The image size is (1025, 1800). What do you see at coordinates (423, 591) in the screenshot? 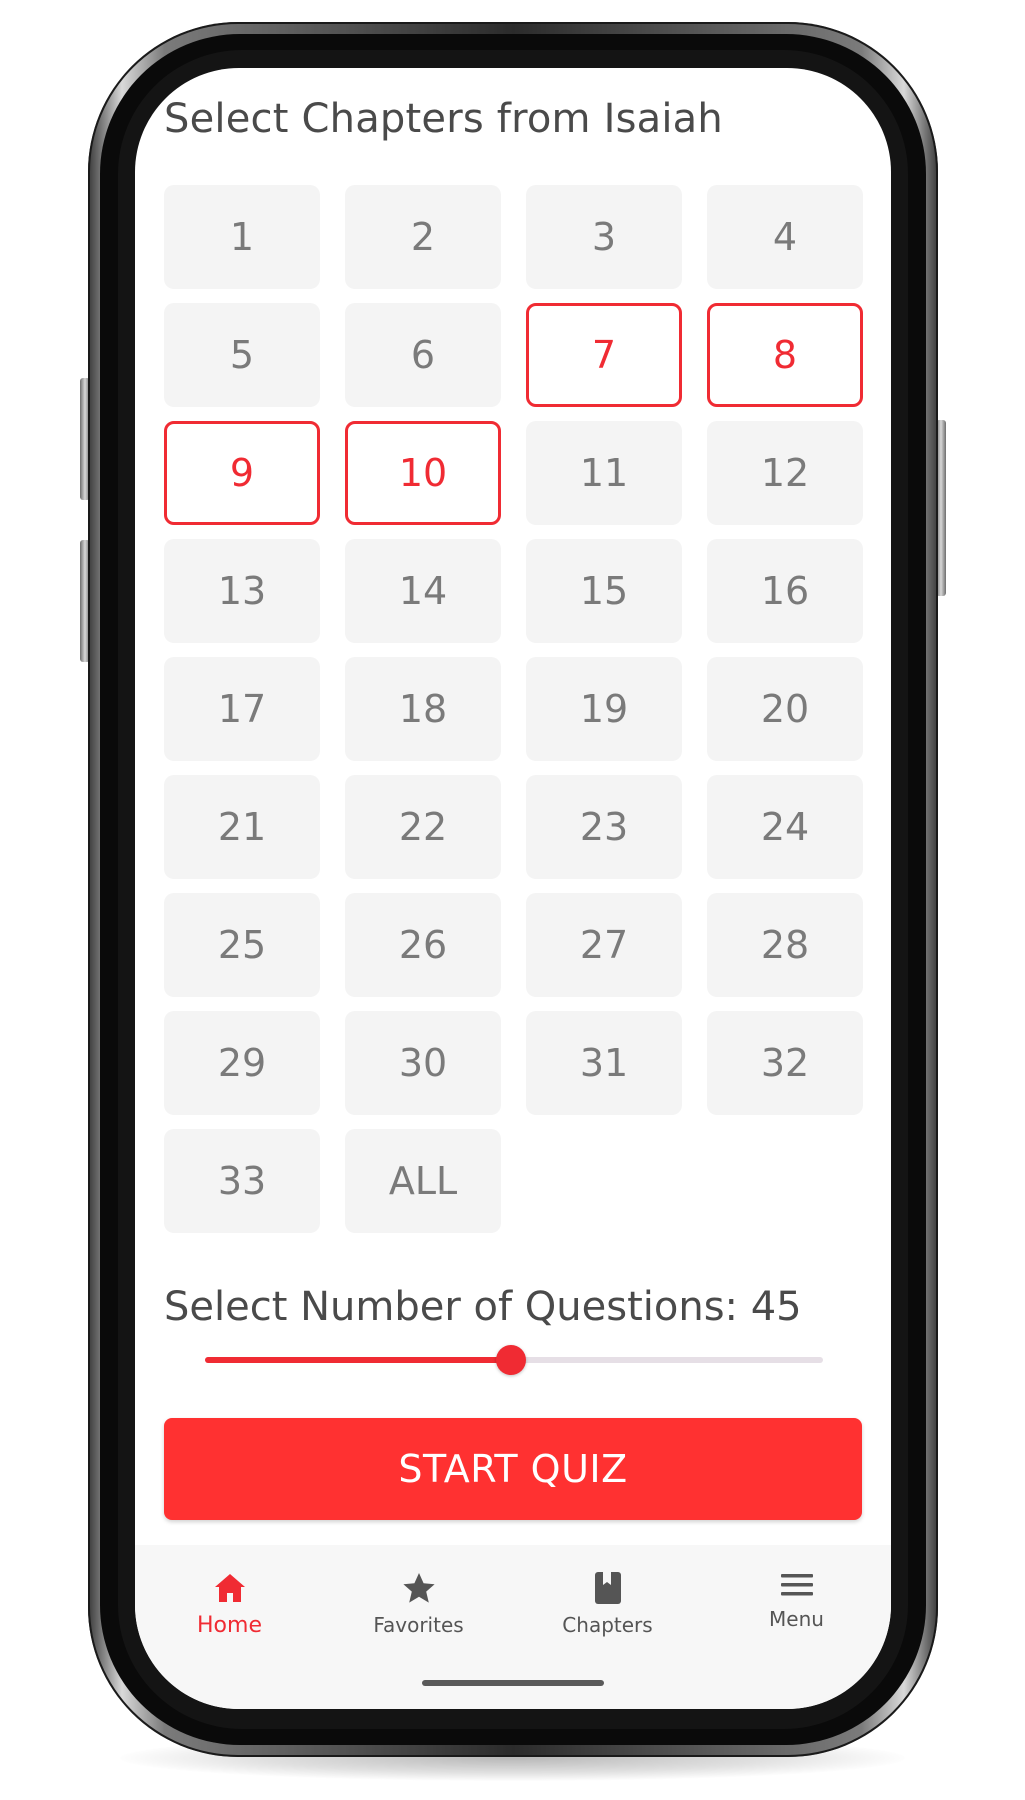
I see `chapter-tile-14: 14` at bounding box center [423, 591].